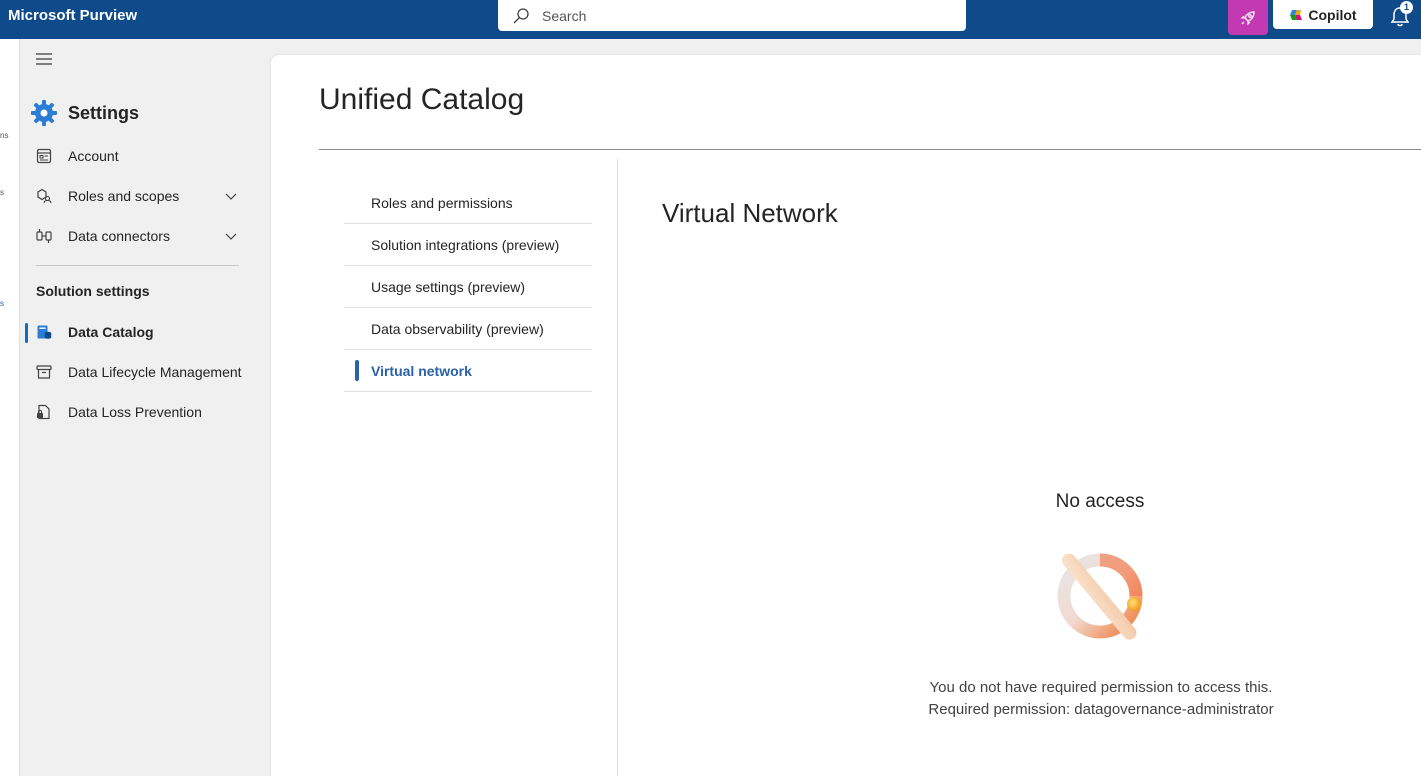 This screenshot has width=1421, height=776. Describe the element at coordinates (155, 372) in the screenshot. I see `sidebar-item-label: Data Lifecycle Management` at that location.